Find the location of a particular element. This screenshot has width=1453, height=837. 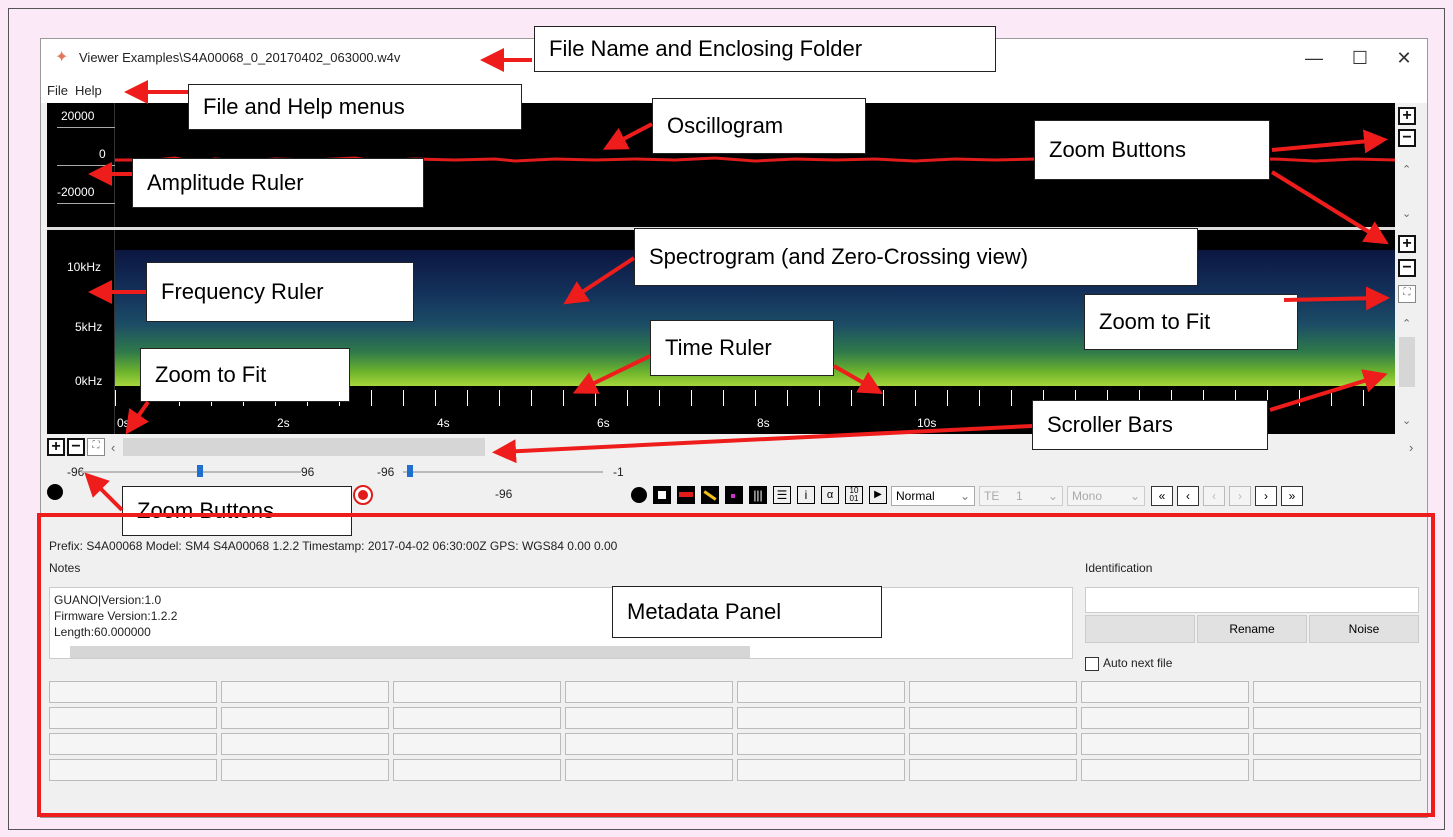

maximize-button: ☐ is located at coordinates (1360, 58).